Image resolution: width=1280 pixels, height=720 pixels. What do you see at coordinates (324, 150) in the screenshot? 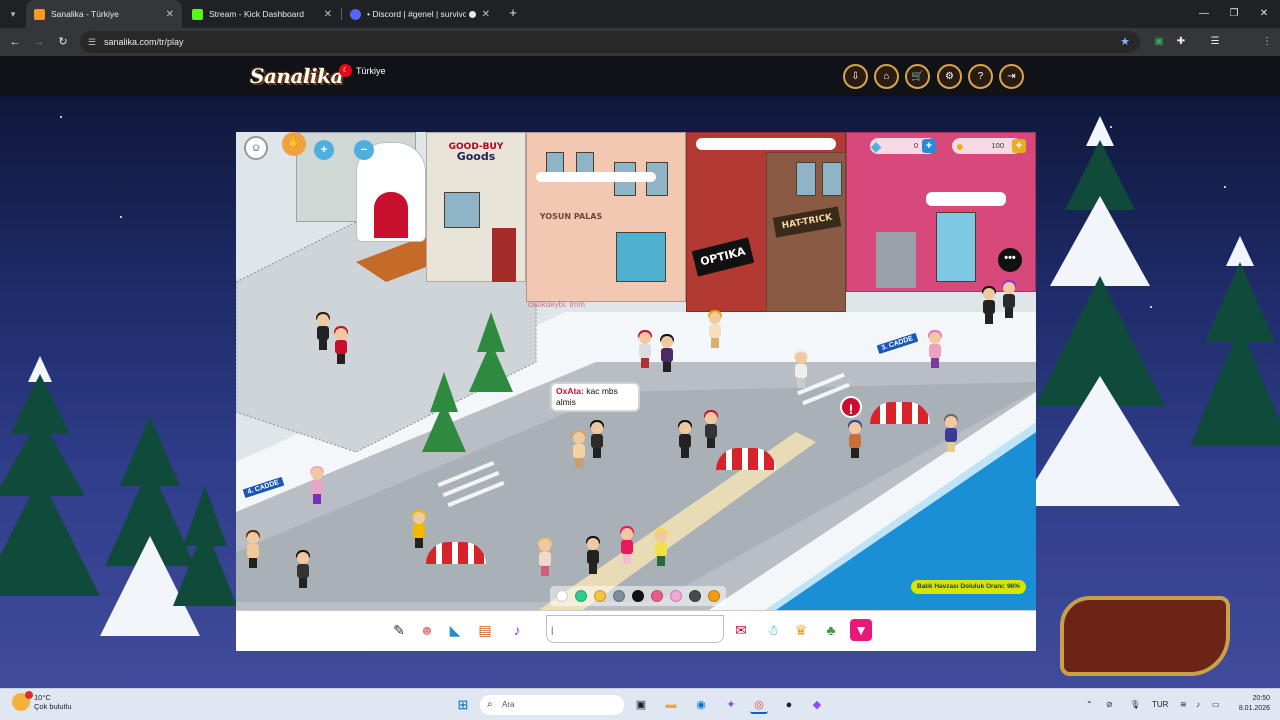
I see `zoom-in-icon: +` at bounding box center [324, 150].